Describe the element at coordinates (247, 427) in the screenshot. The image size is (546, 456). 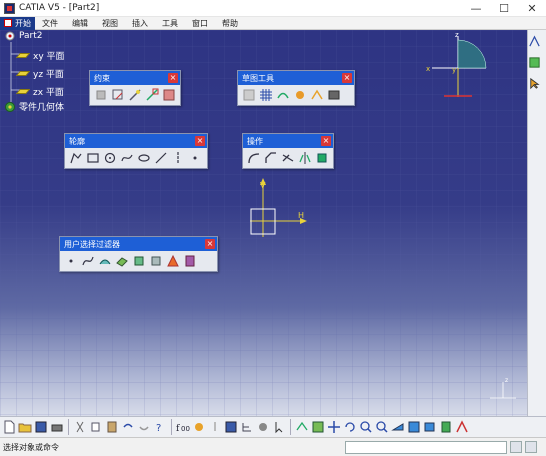
I see `tree-structure-icon` at that location.